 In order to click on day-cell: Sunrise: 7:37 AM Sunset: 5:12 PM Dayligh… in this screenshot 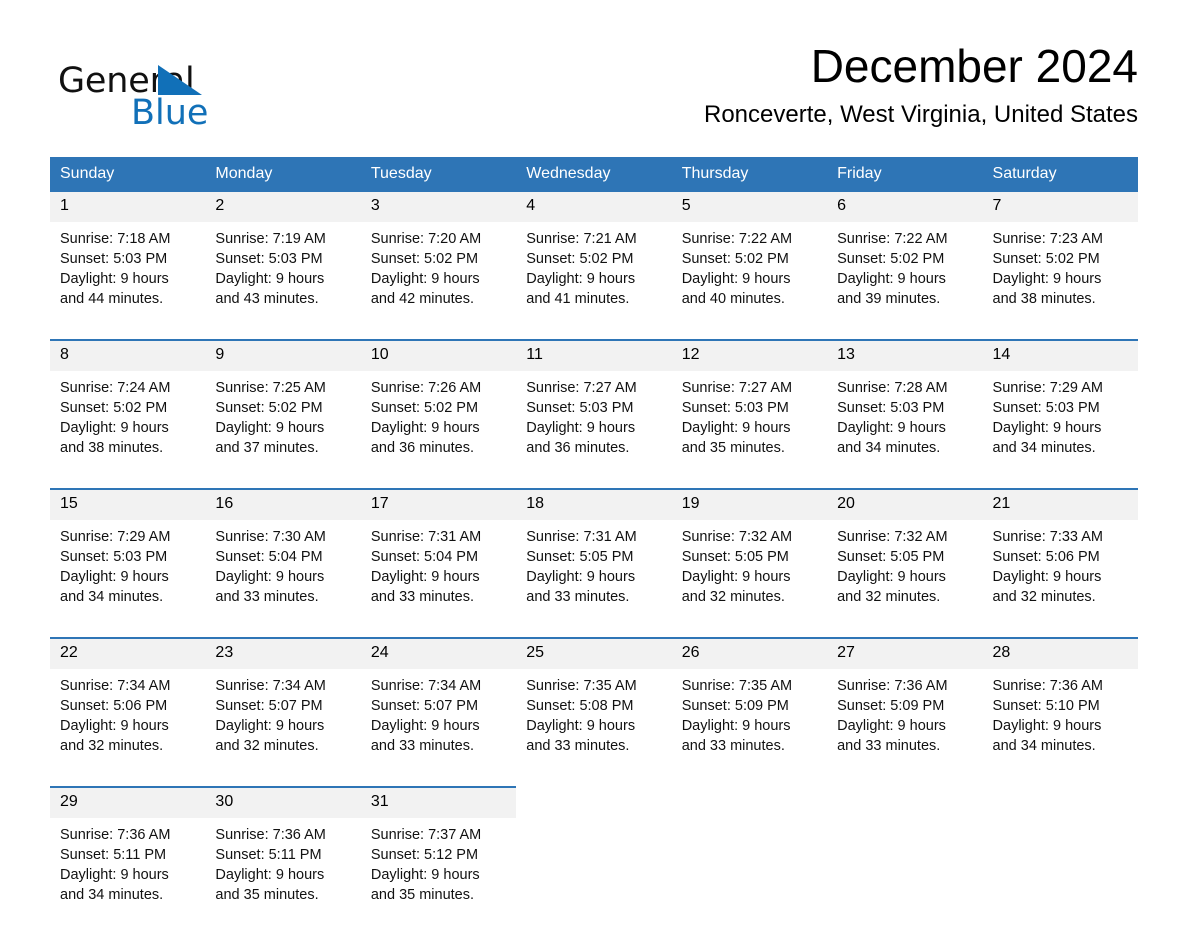, I will do `click(438, 876)`.